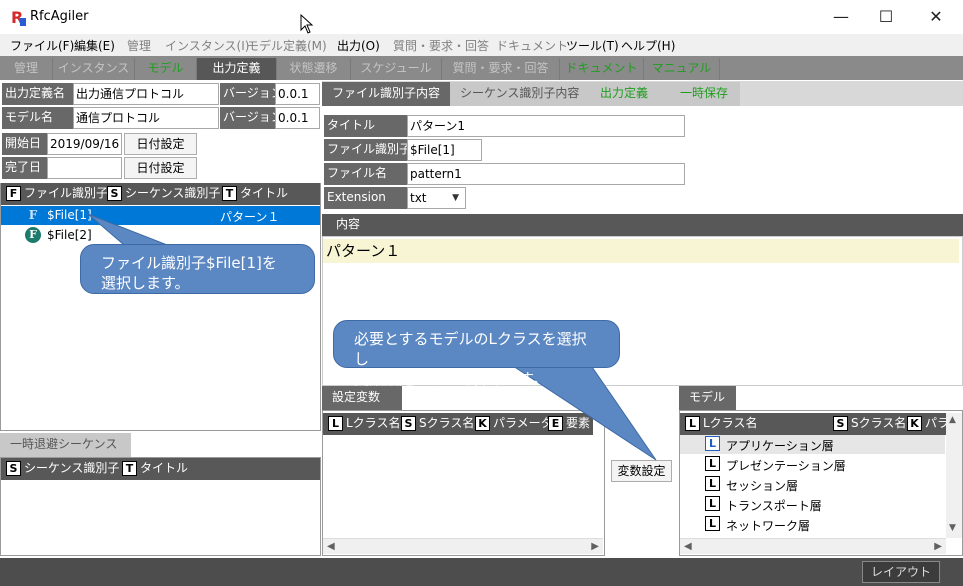  I want to click on menu-qa: 質問・要求・回答, so click(441, 45).